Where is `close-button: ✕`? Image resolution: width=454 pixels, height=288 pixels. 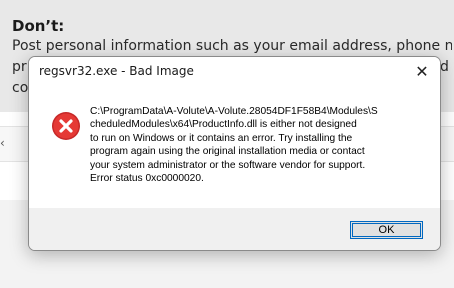 close-button: ✕ is located at coordinates (422, 71).